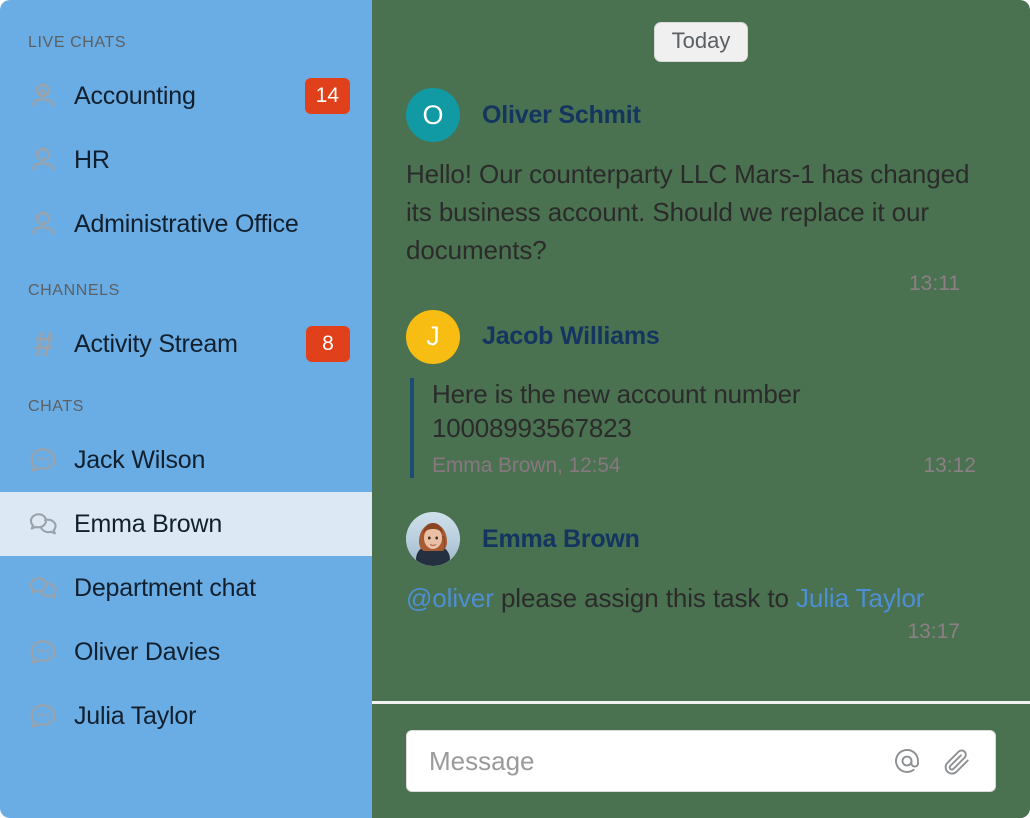  I want to click on sidebar-item-administrative-office: Administrative Office, so click(186, 224).